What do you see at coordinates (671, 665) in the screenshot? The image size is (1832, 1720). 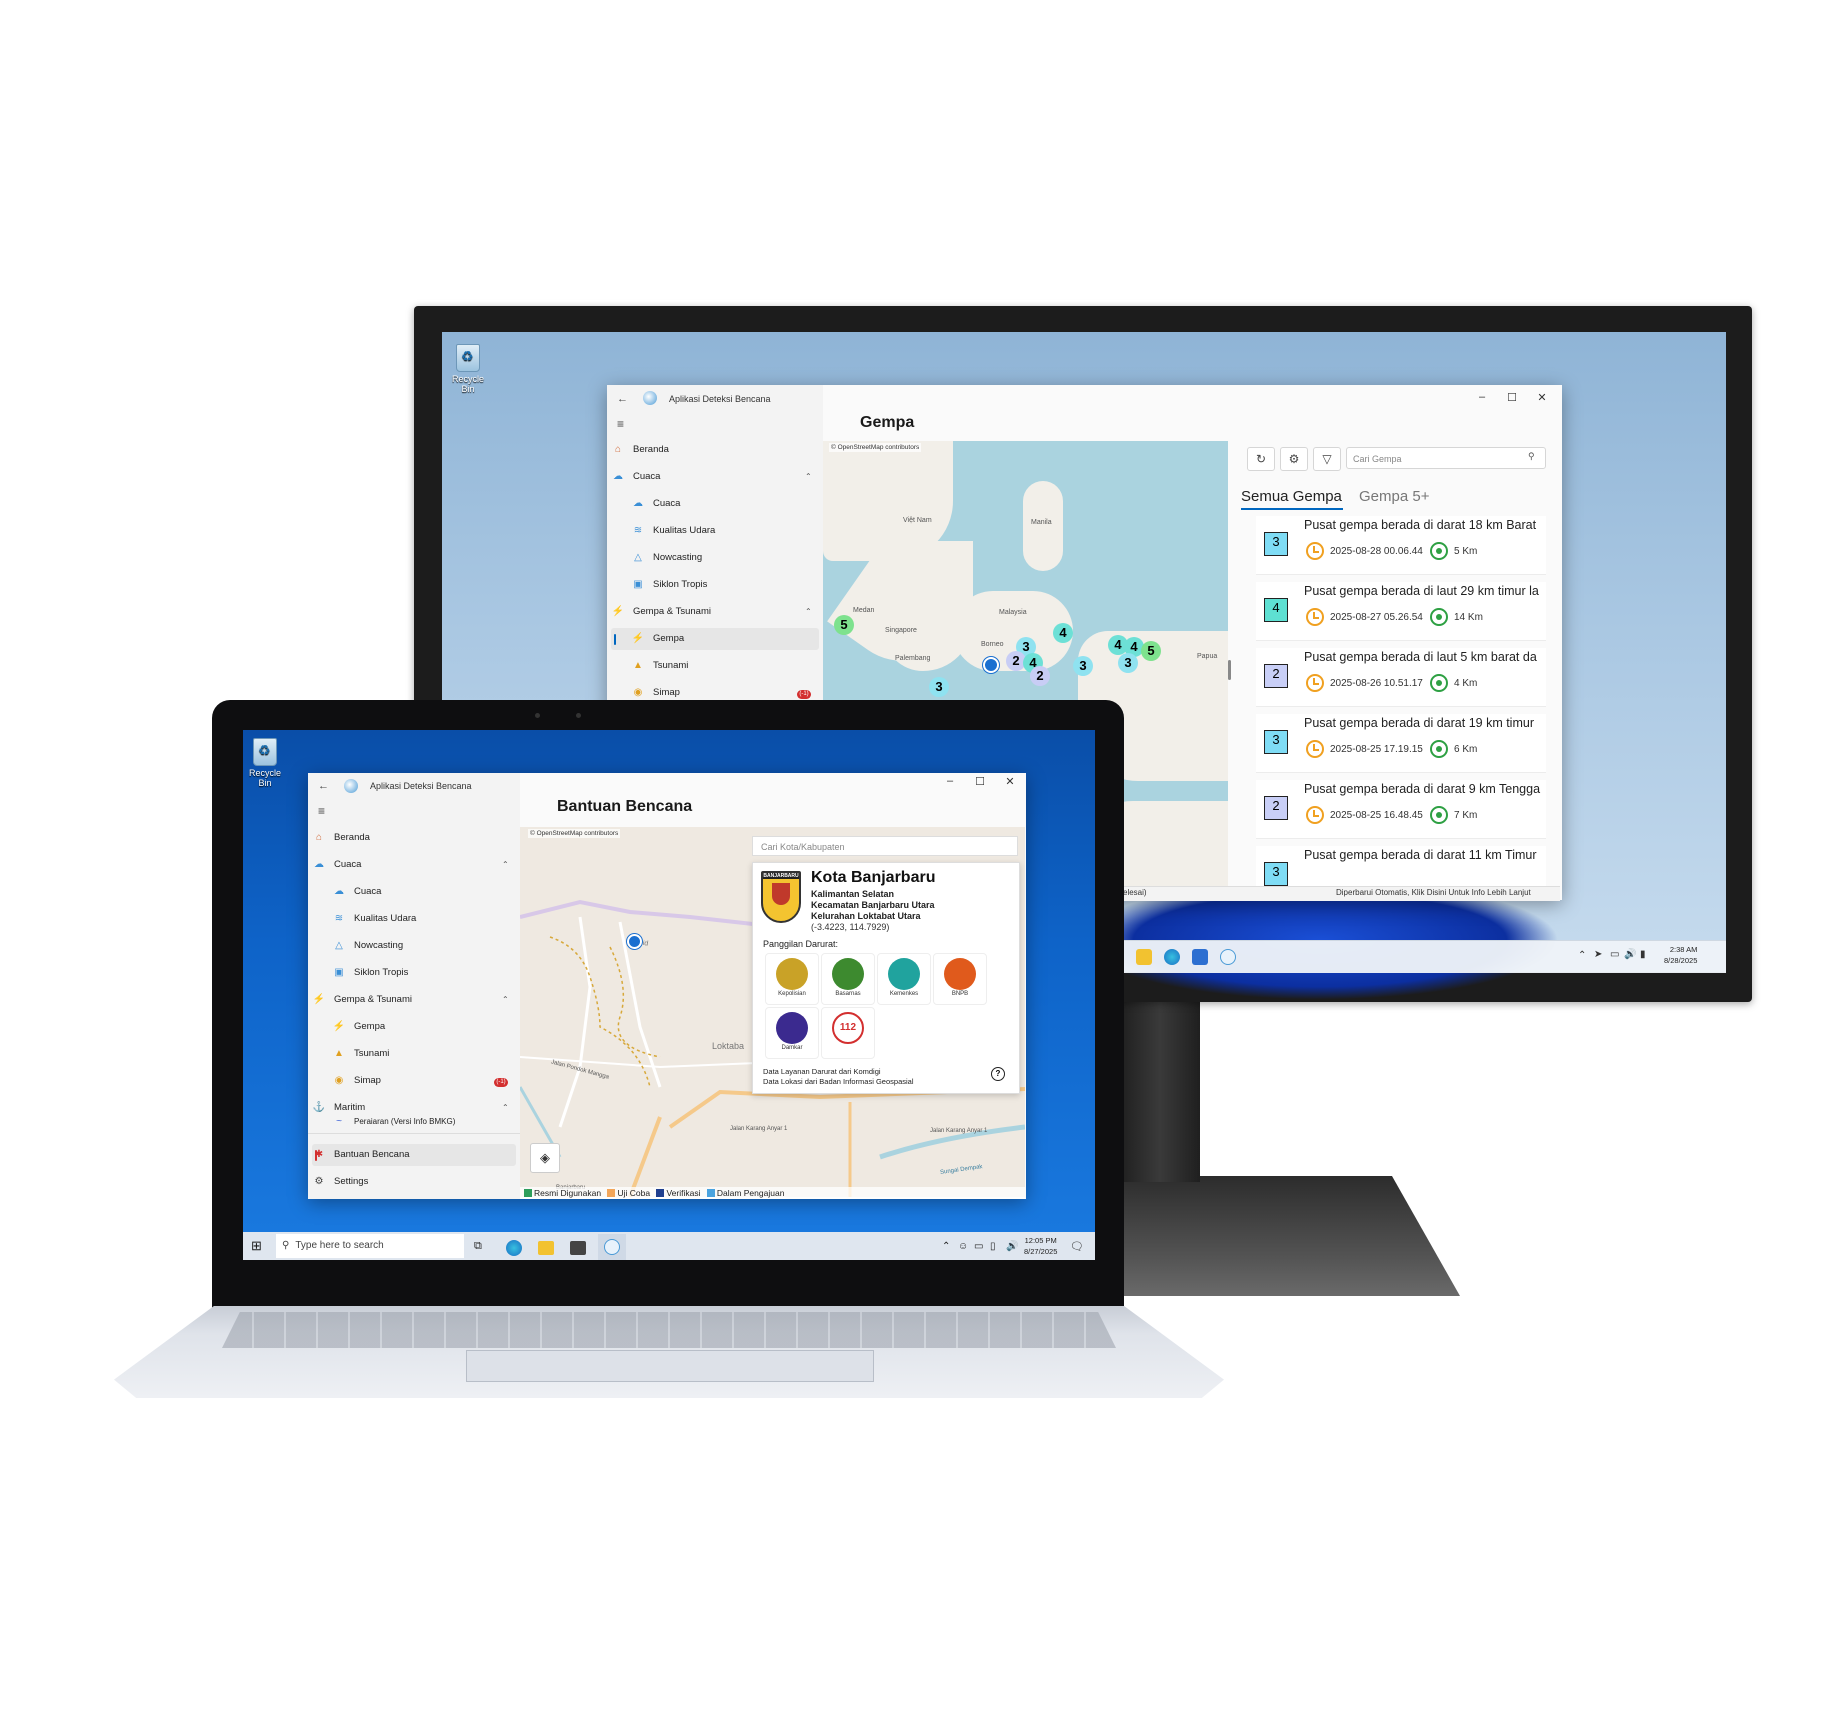 I see `nav-label: Tsunami` at bounding box center [671, 665].